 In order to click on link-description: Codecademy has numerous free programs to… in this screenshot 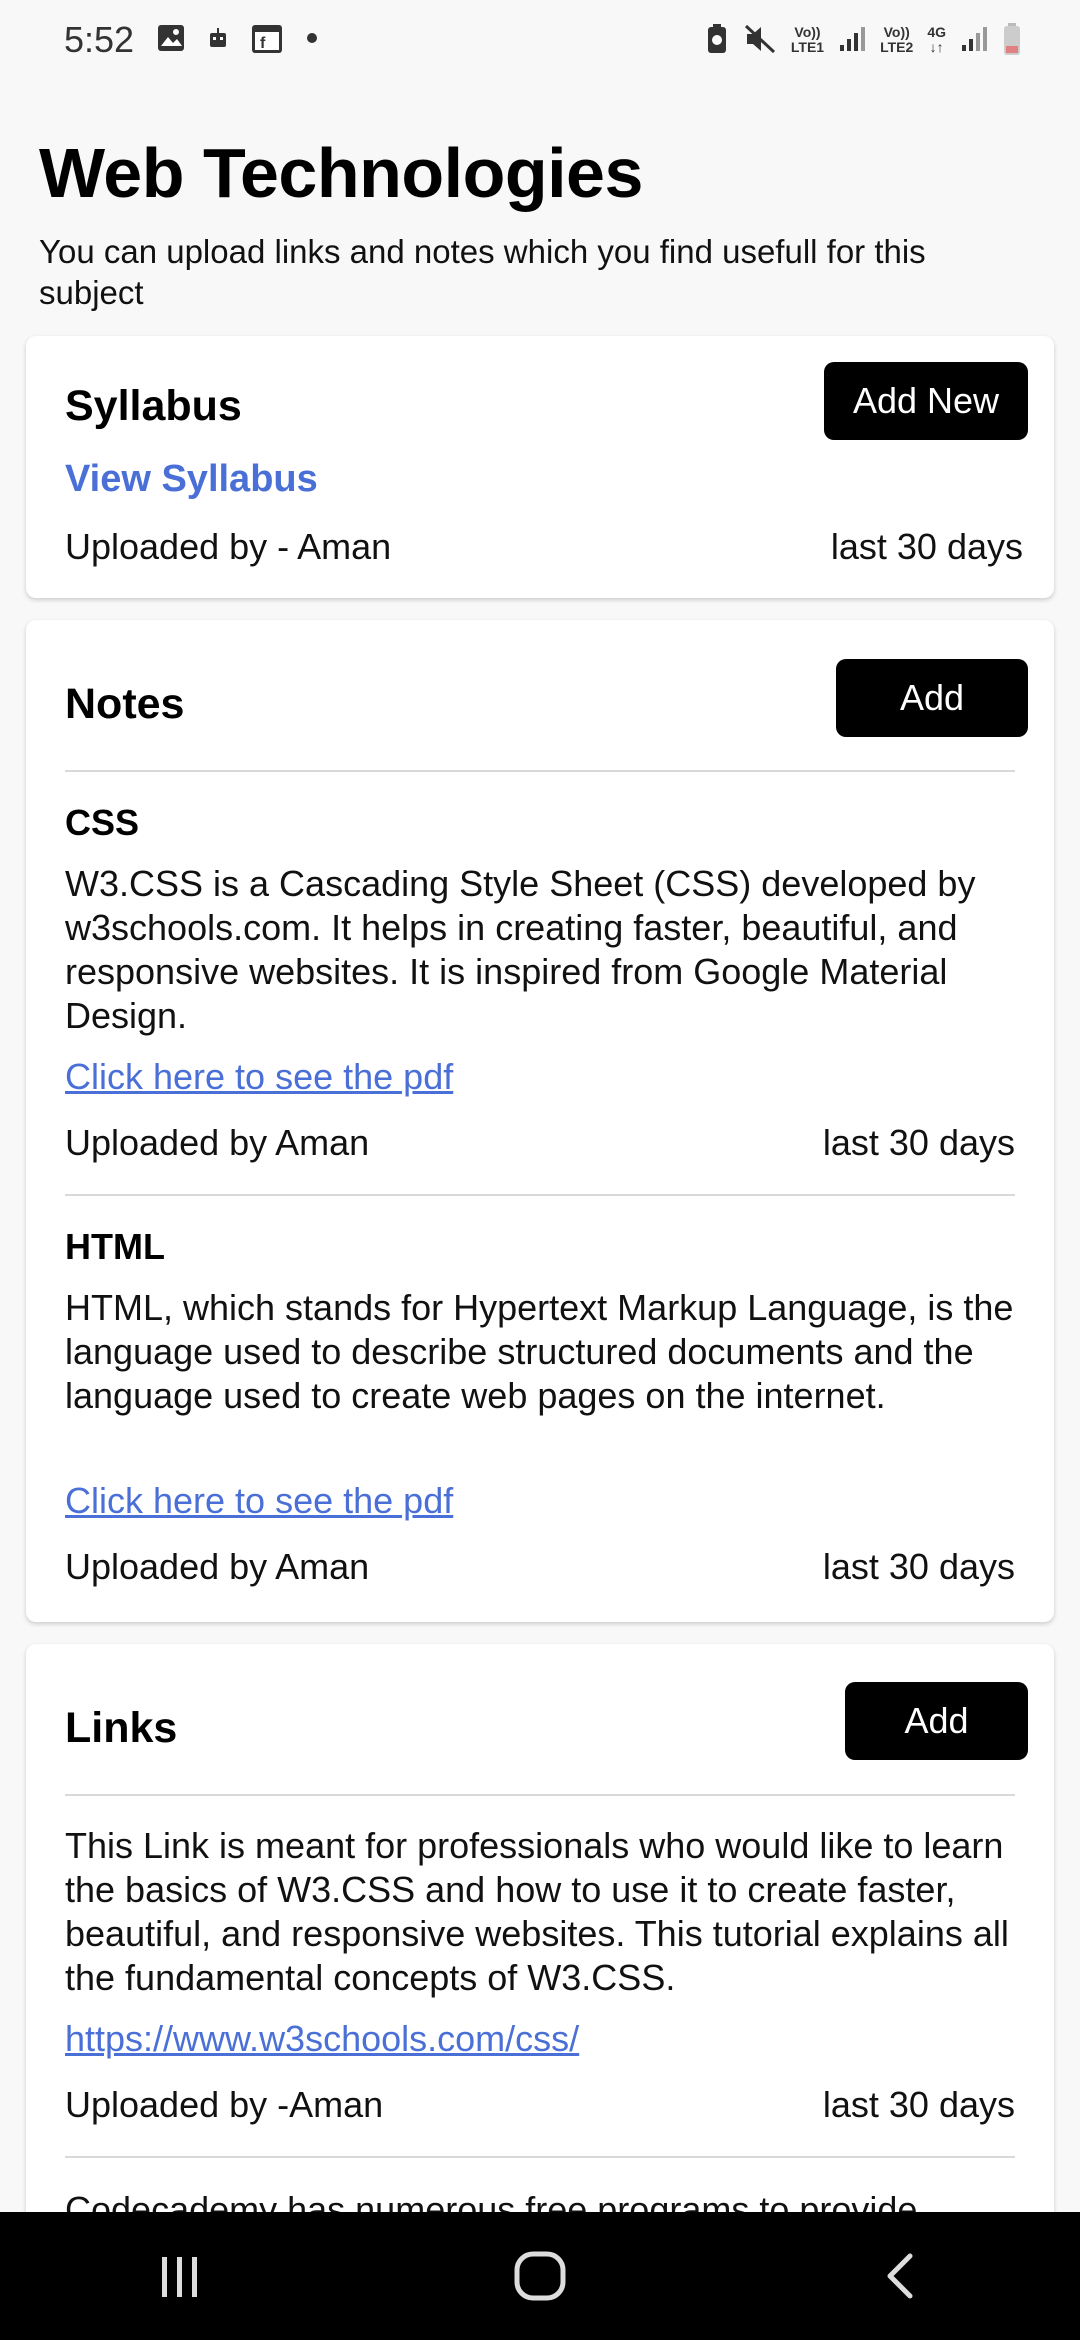, I will do `click(491, 2200)`.